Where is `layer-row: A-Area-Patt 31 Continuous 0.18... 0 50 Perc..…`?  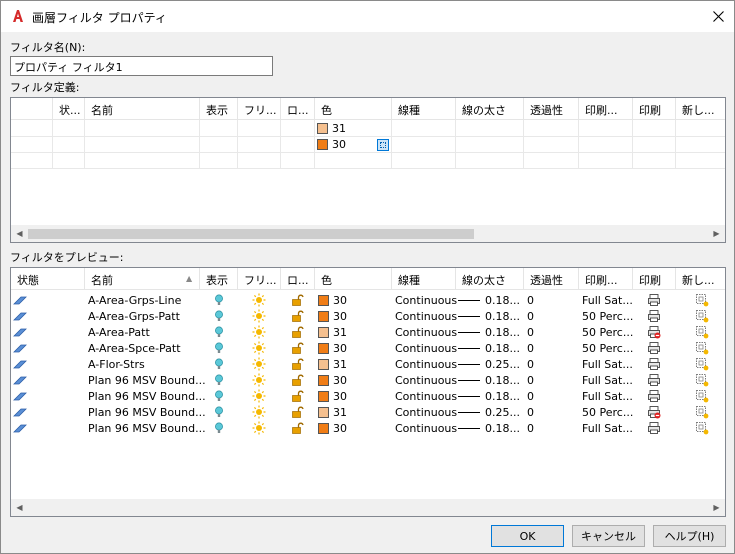
layer-row: A-Area-Patt 31 Continuous 0.18... 0 50 Perc..… is located at coordinates (368, 332).